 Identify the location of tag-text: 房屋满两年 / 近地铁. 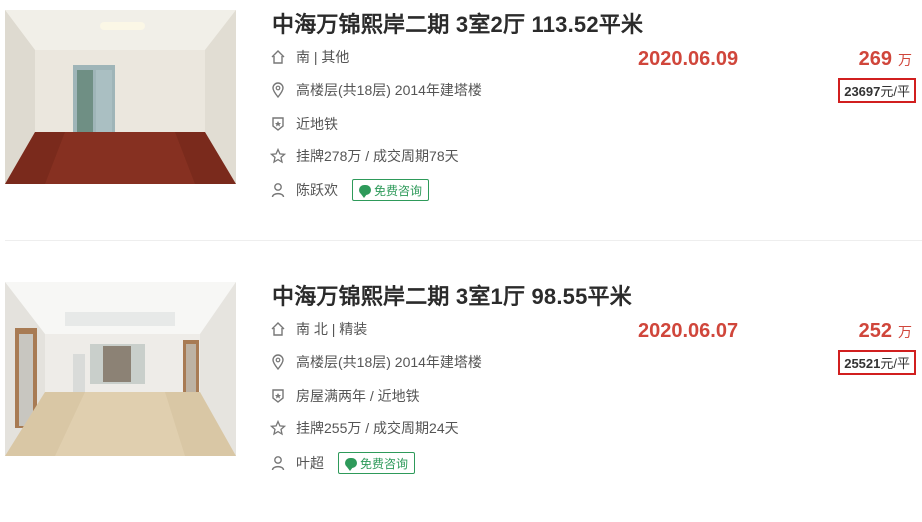
(358, 396).